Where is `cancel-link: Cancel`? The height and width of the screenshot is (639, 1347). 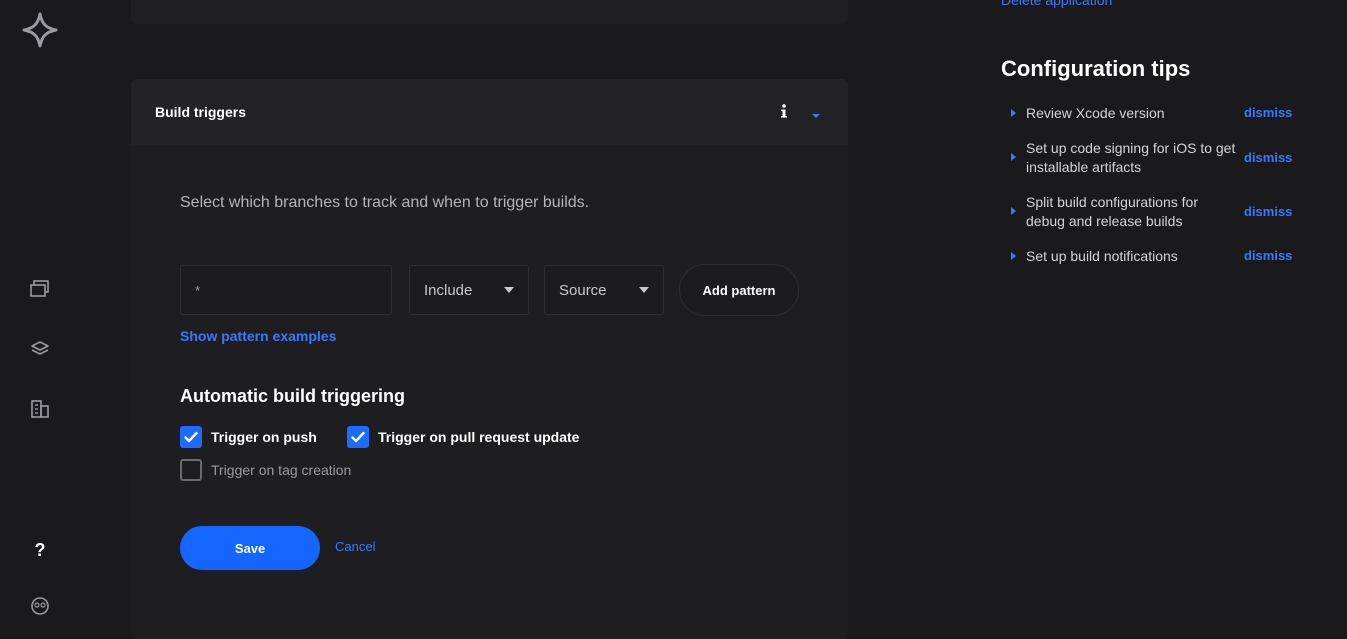 cancel-link: Cancel is located at coordinates (355, 546).